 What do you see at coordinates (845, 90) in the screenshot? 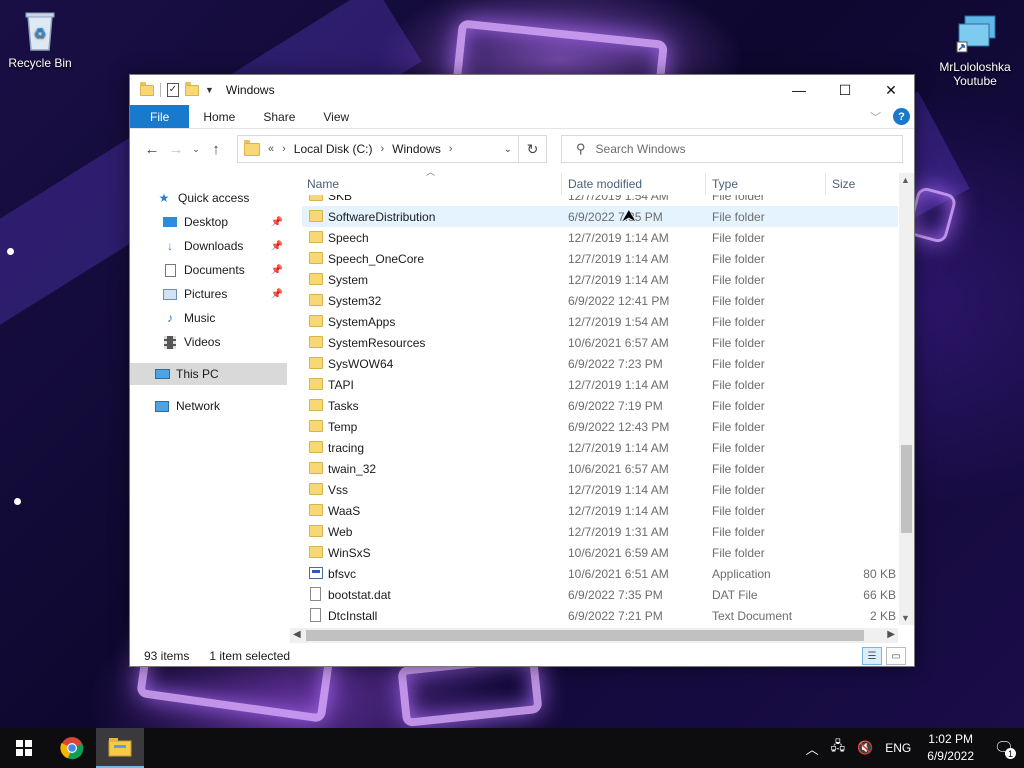
I see `maximize-button: ☐` at bounding box center [845, 90].